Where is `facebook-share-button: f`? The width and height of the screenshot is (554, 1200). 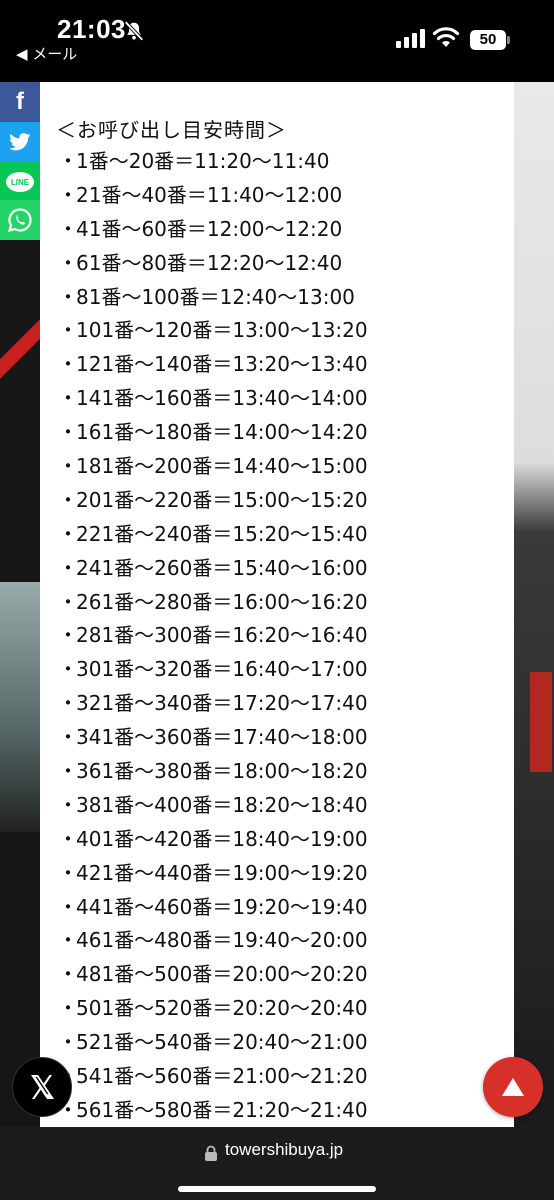 facebook-share-button: f is located at coordinates (20, 102).